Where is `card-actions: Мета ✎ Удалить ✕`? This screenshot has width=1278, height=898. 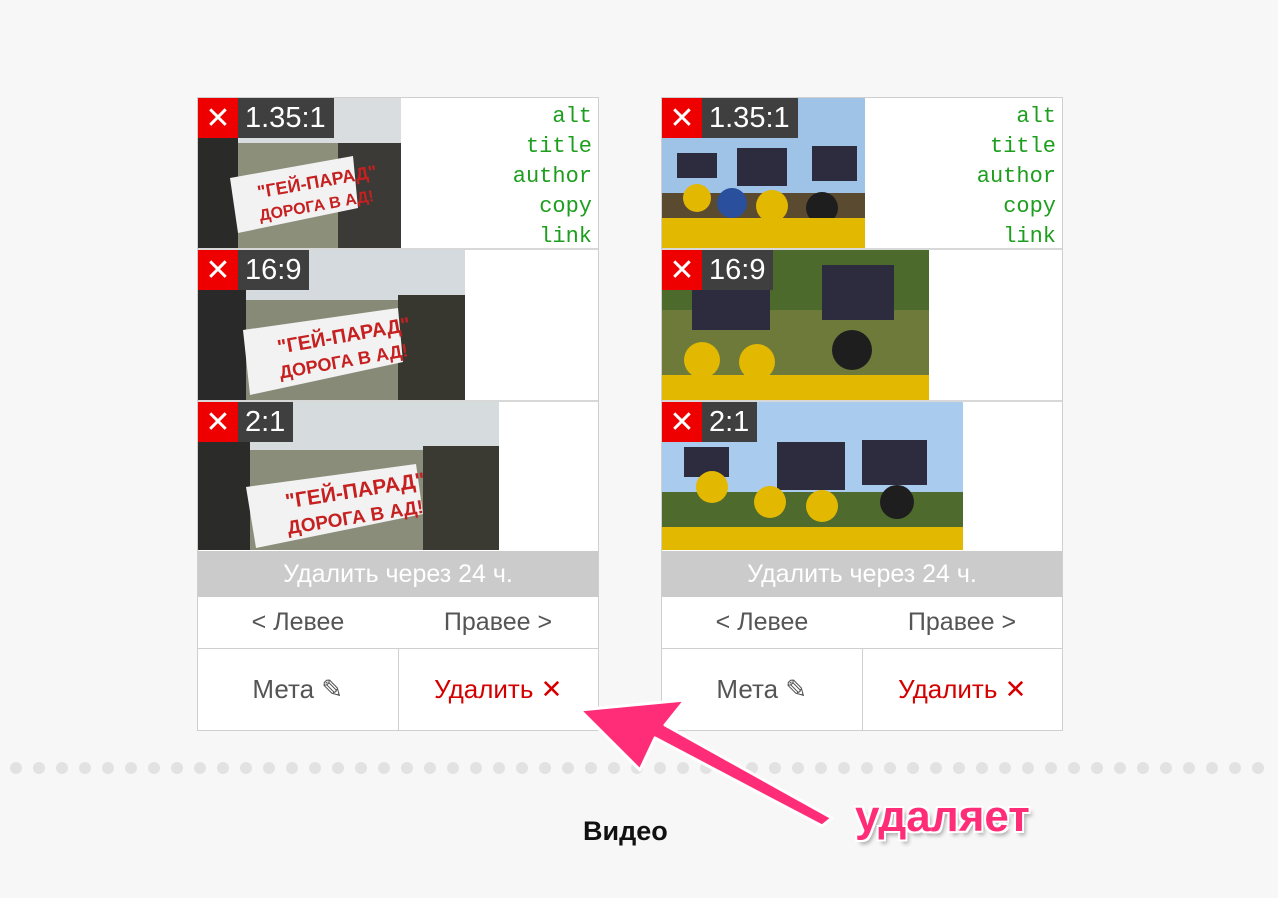
card-actions: Мета ✎ Удалить ✕ is located at coordinates (398, 689).